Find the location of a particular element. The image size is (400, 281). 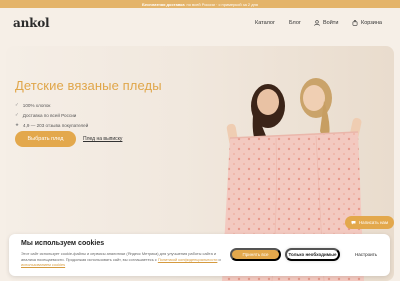

privacy-policy-link: Политикой конфиденциальности is located at coordinates (188, 259).